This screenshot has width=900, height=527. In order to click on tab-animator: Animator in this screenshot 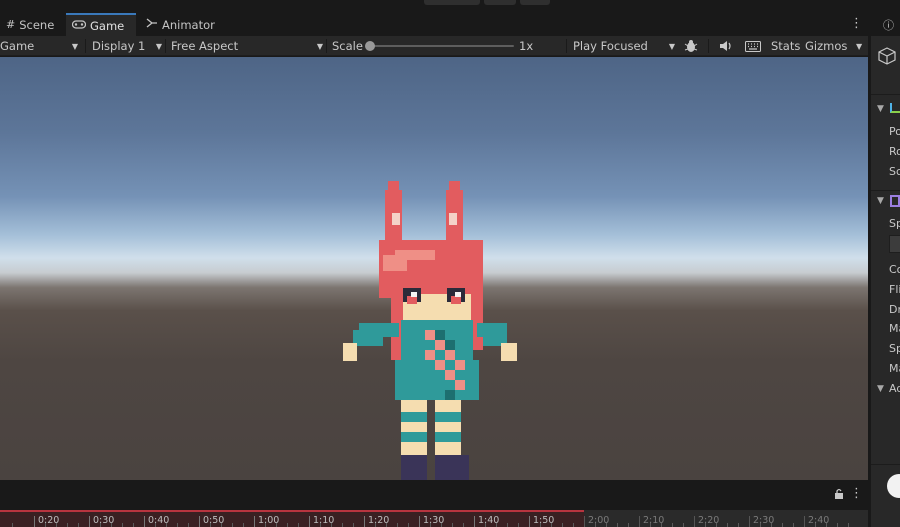, I will do `click(180, 24)`.